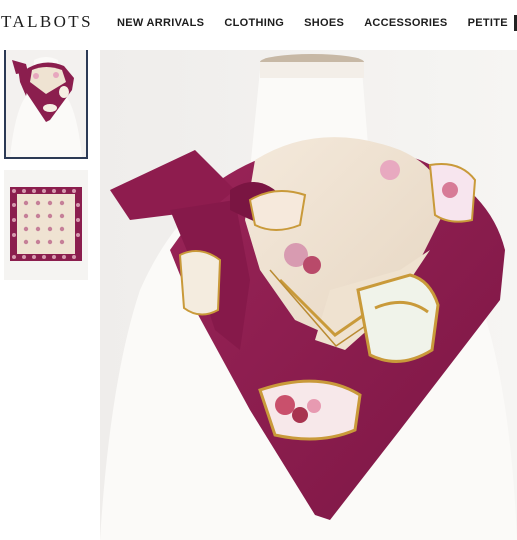  Describe the element at coordinates (405, 23) in the screenshot. I see `nav-accessories: ACCESSORIES` at that location.